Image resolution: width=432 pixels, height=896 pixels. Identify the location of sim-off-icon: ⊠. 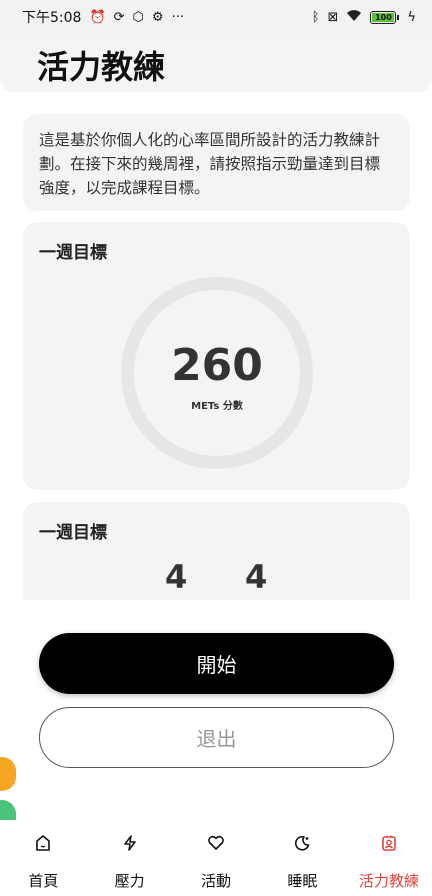
(333, 17).